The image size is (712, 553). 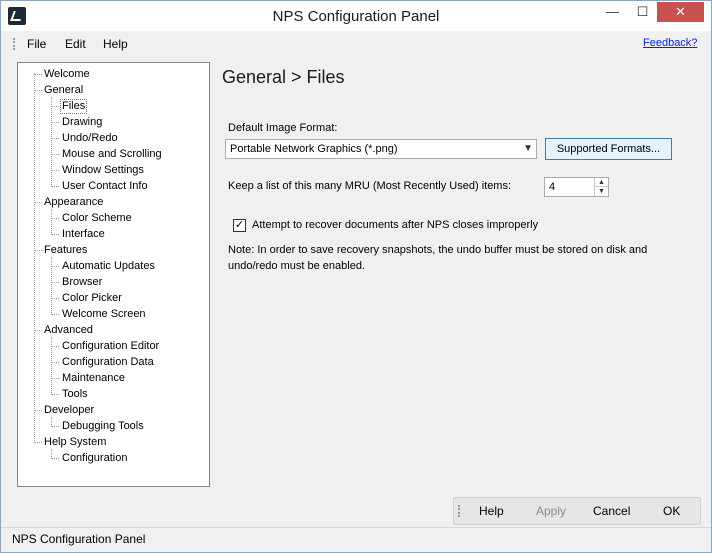 I want to click on image-format-select: Portable Network Graphics (*.png) ▼, so click(x=381, y=149).